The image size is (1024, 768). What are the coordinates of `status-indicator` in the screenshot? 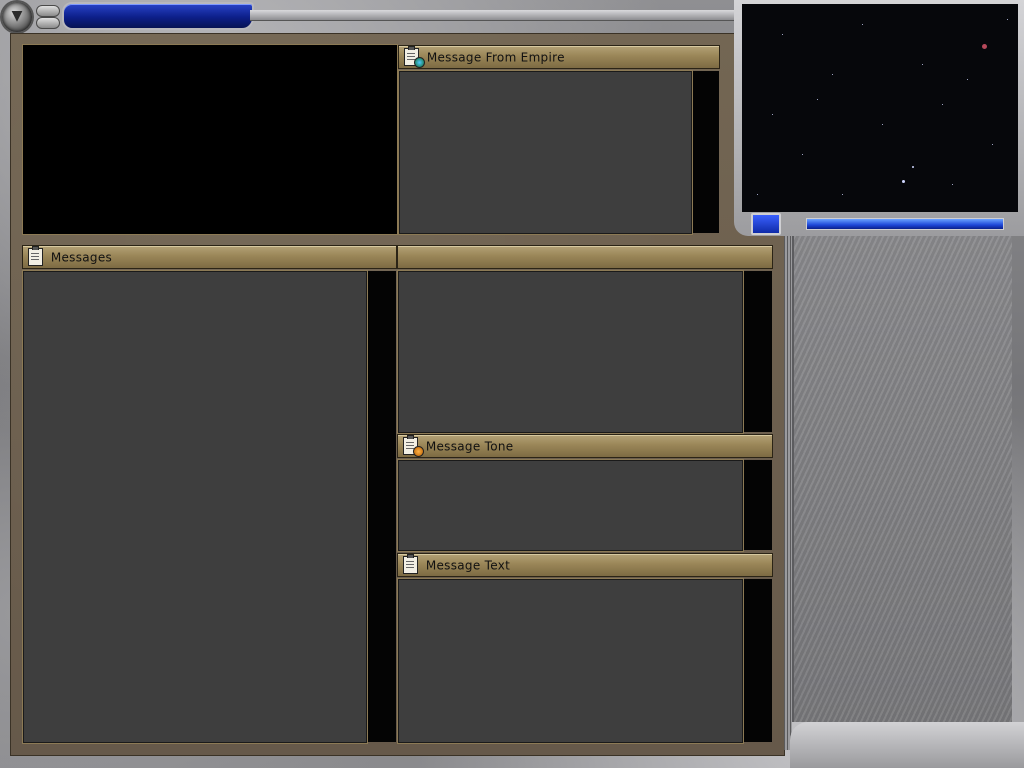 It's located at (905, 224).